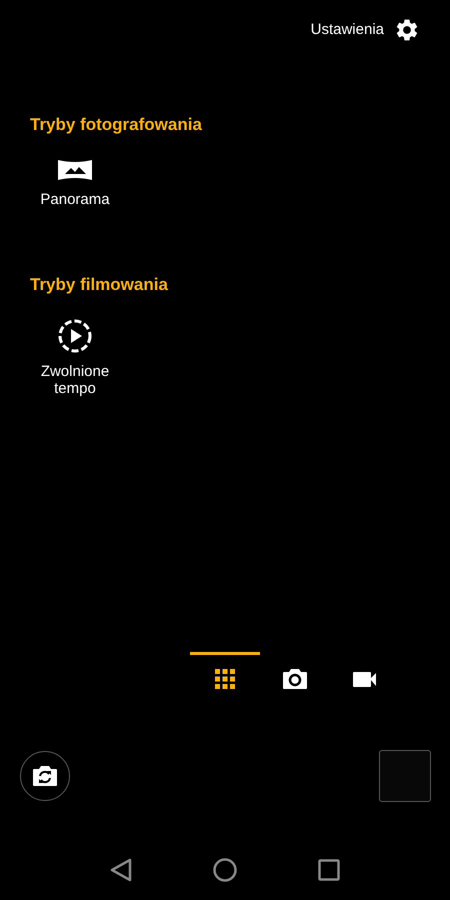  Describe the element at coordinates (75, 170) in the screenshot. I see `panorama-icon` at that location.